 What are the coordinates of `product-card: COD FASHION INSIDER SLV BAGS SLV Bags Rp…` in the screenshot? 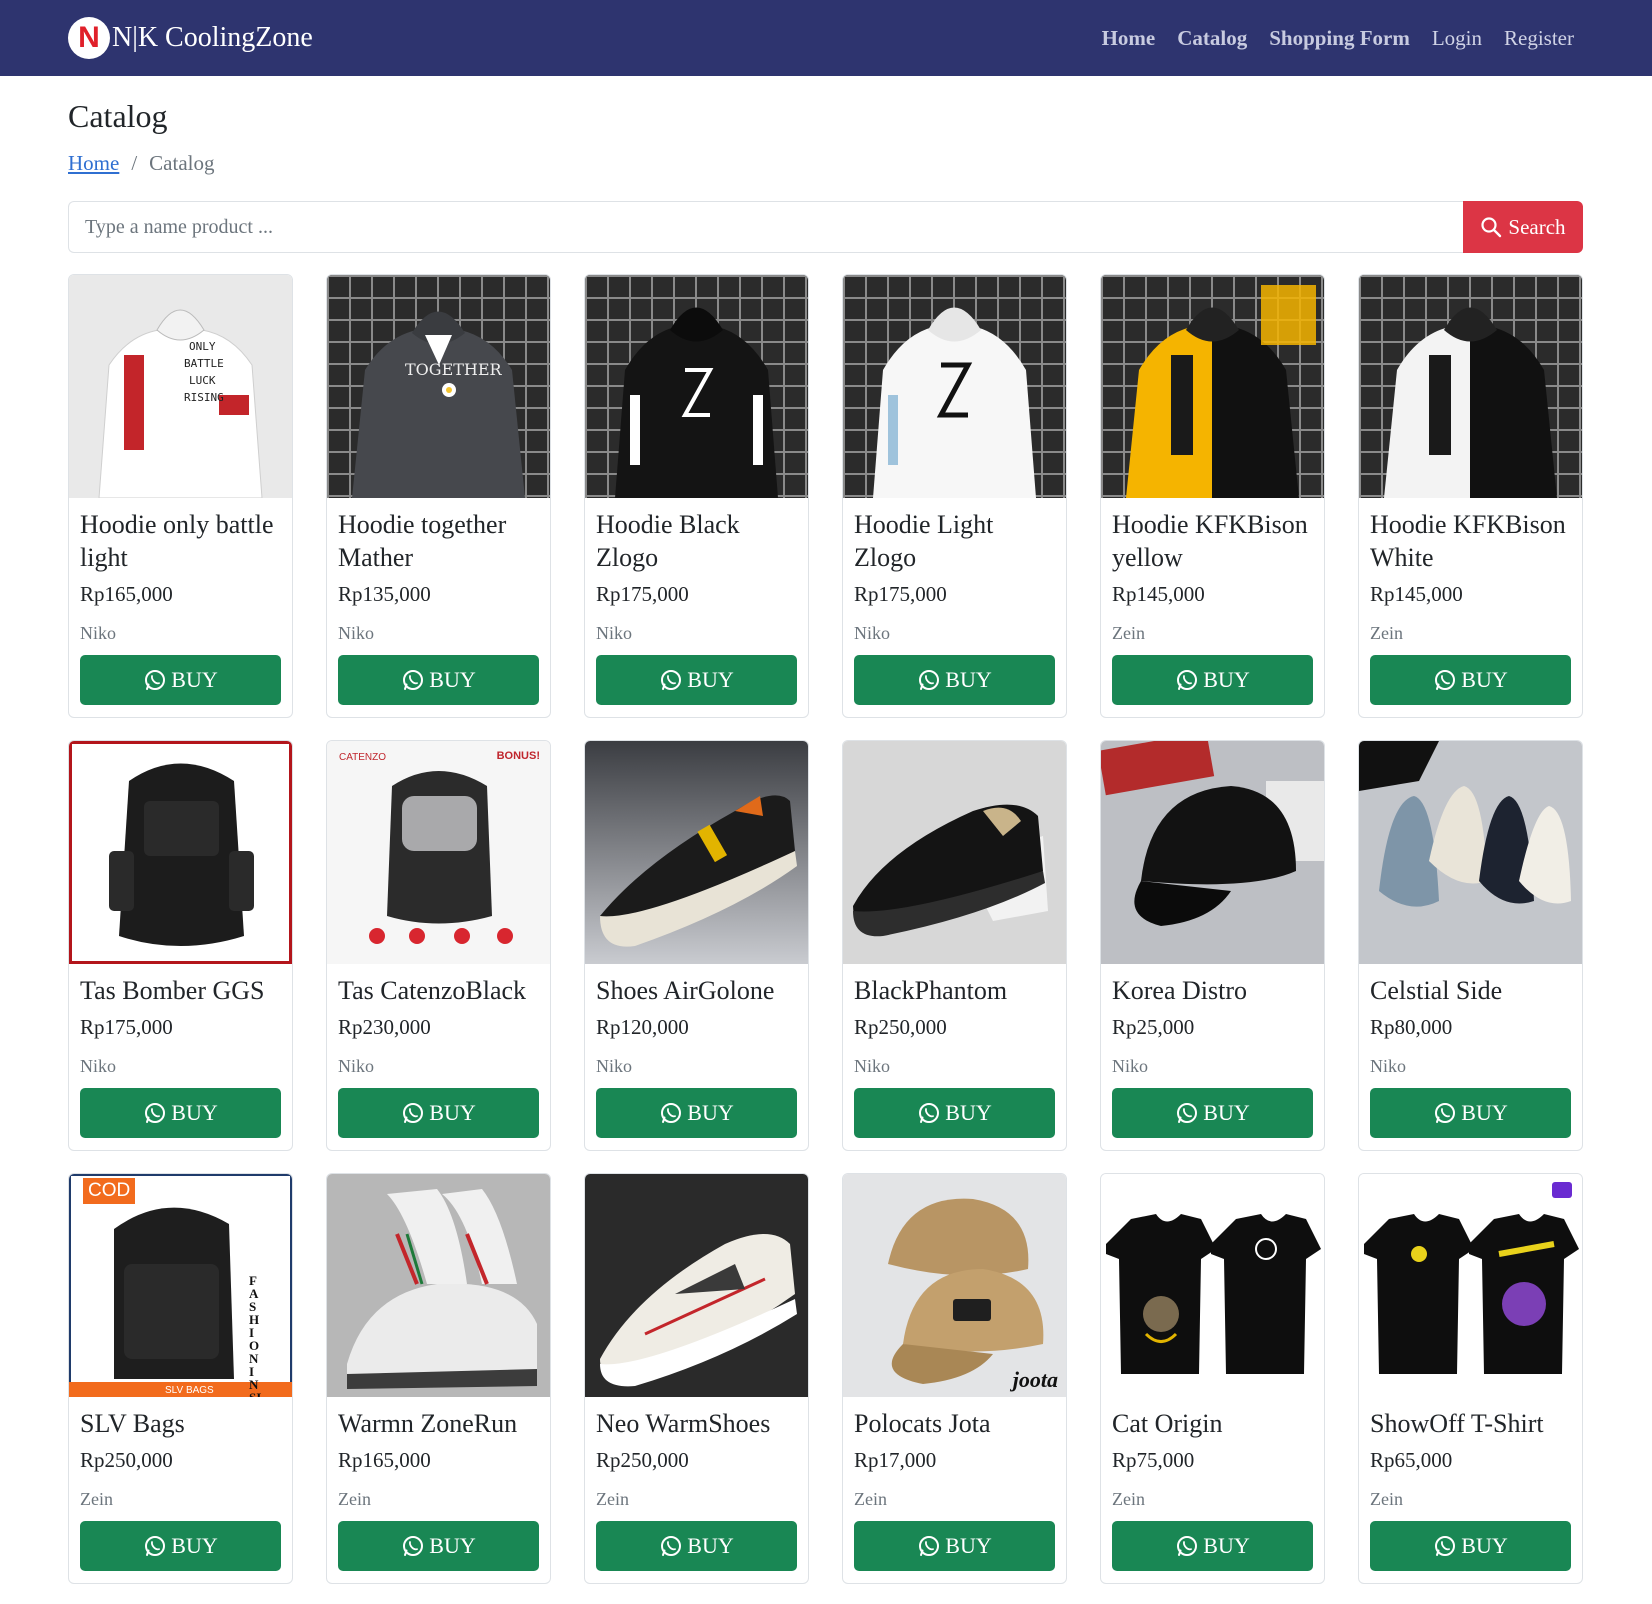 It's located at (180, 1378).